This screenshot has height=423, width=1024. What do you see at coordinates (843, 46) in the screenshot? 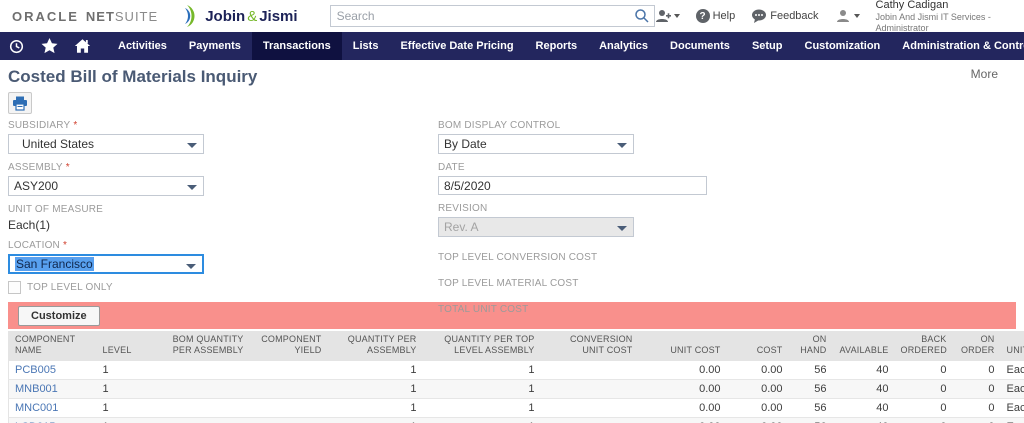
I see `nav-item-customization: Customization` at bounding box center [843, 46].